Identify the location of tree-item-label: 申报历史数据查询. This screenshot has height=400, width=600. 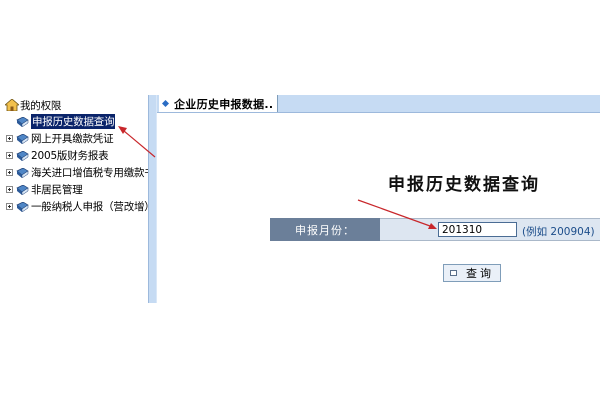
(73, 121).